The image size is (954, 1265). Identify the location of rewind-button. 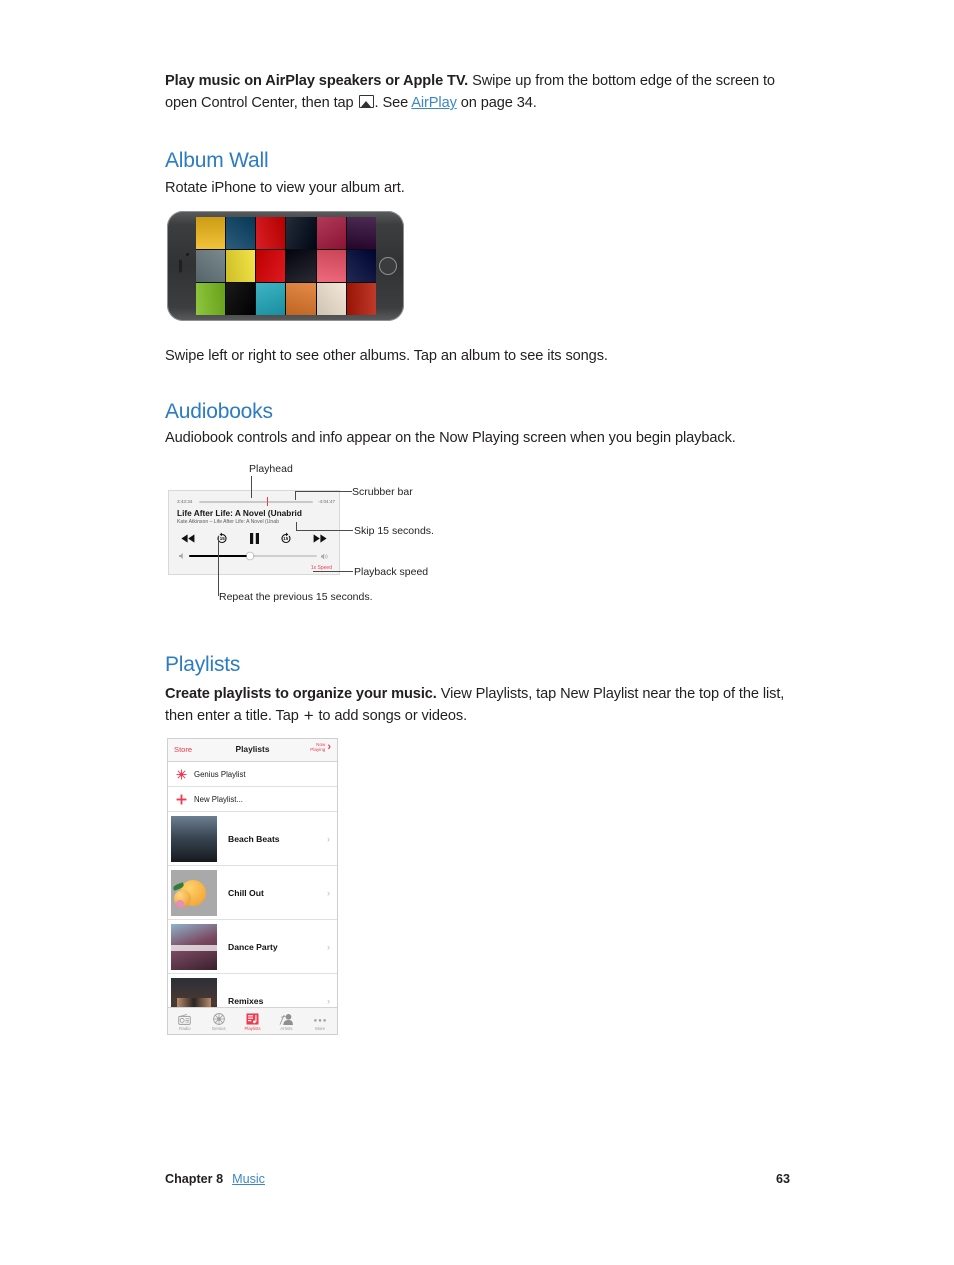
(188, 538).